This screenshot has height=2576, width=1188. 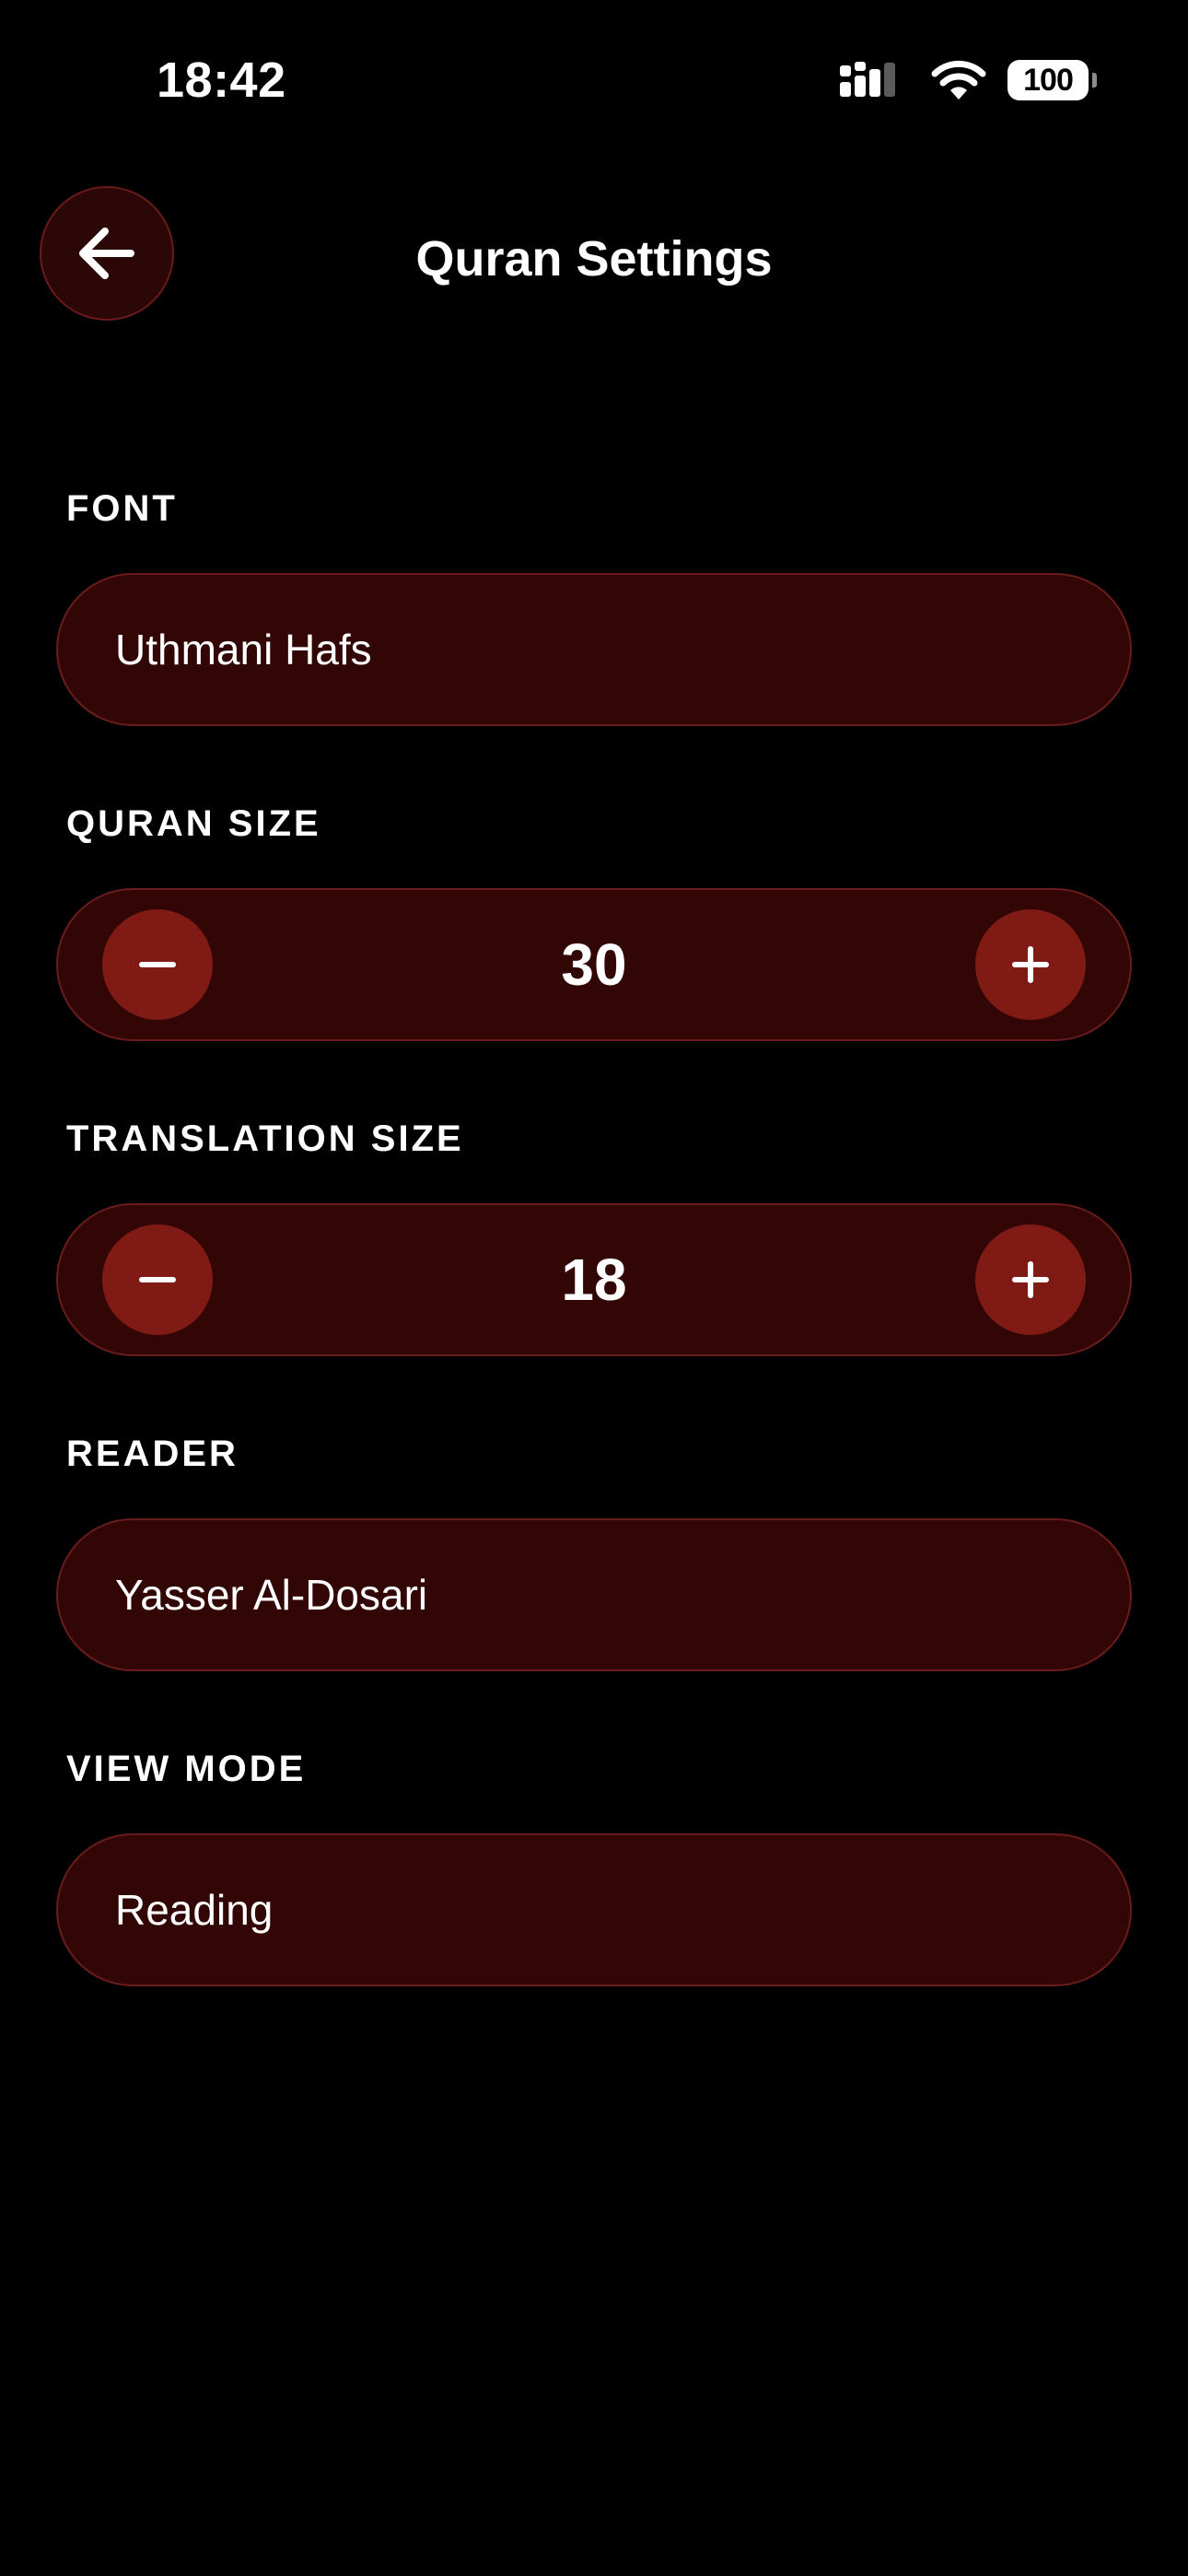 What do you see at coordinates (594, 259) in the screenshot?
I see `page-title: Quran Settings` at bounding box center [594, 259].